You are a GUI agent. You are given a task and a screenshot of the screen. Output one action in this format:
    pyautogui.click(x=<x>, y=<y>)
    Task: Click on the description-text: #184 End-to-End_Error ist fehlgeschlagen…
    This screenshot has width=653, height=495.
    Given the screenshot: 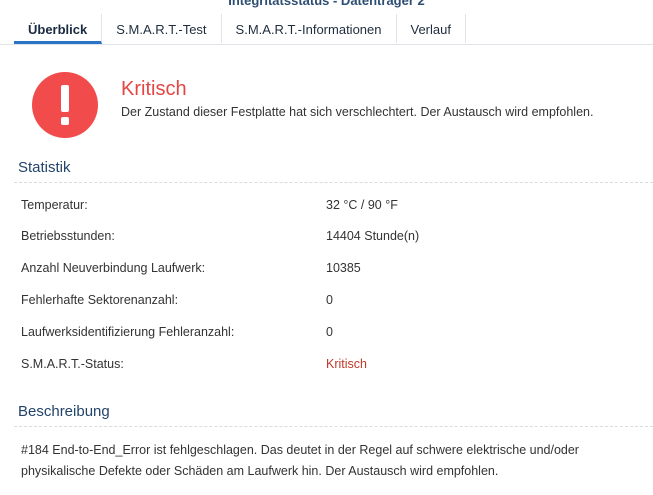 What is the action you would take?
    pyautogui.click(x=300, y=460)
    